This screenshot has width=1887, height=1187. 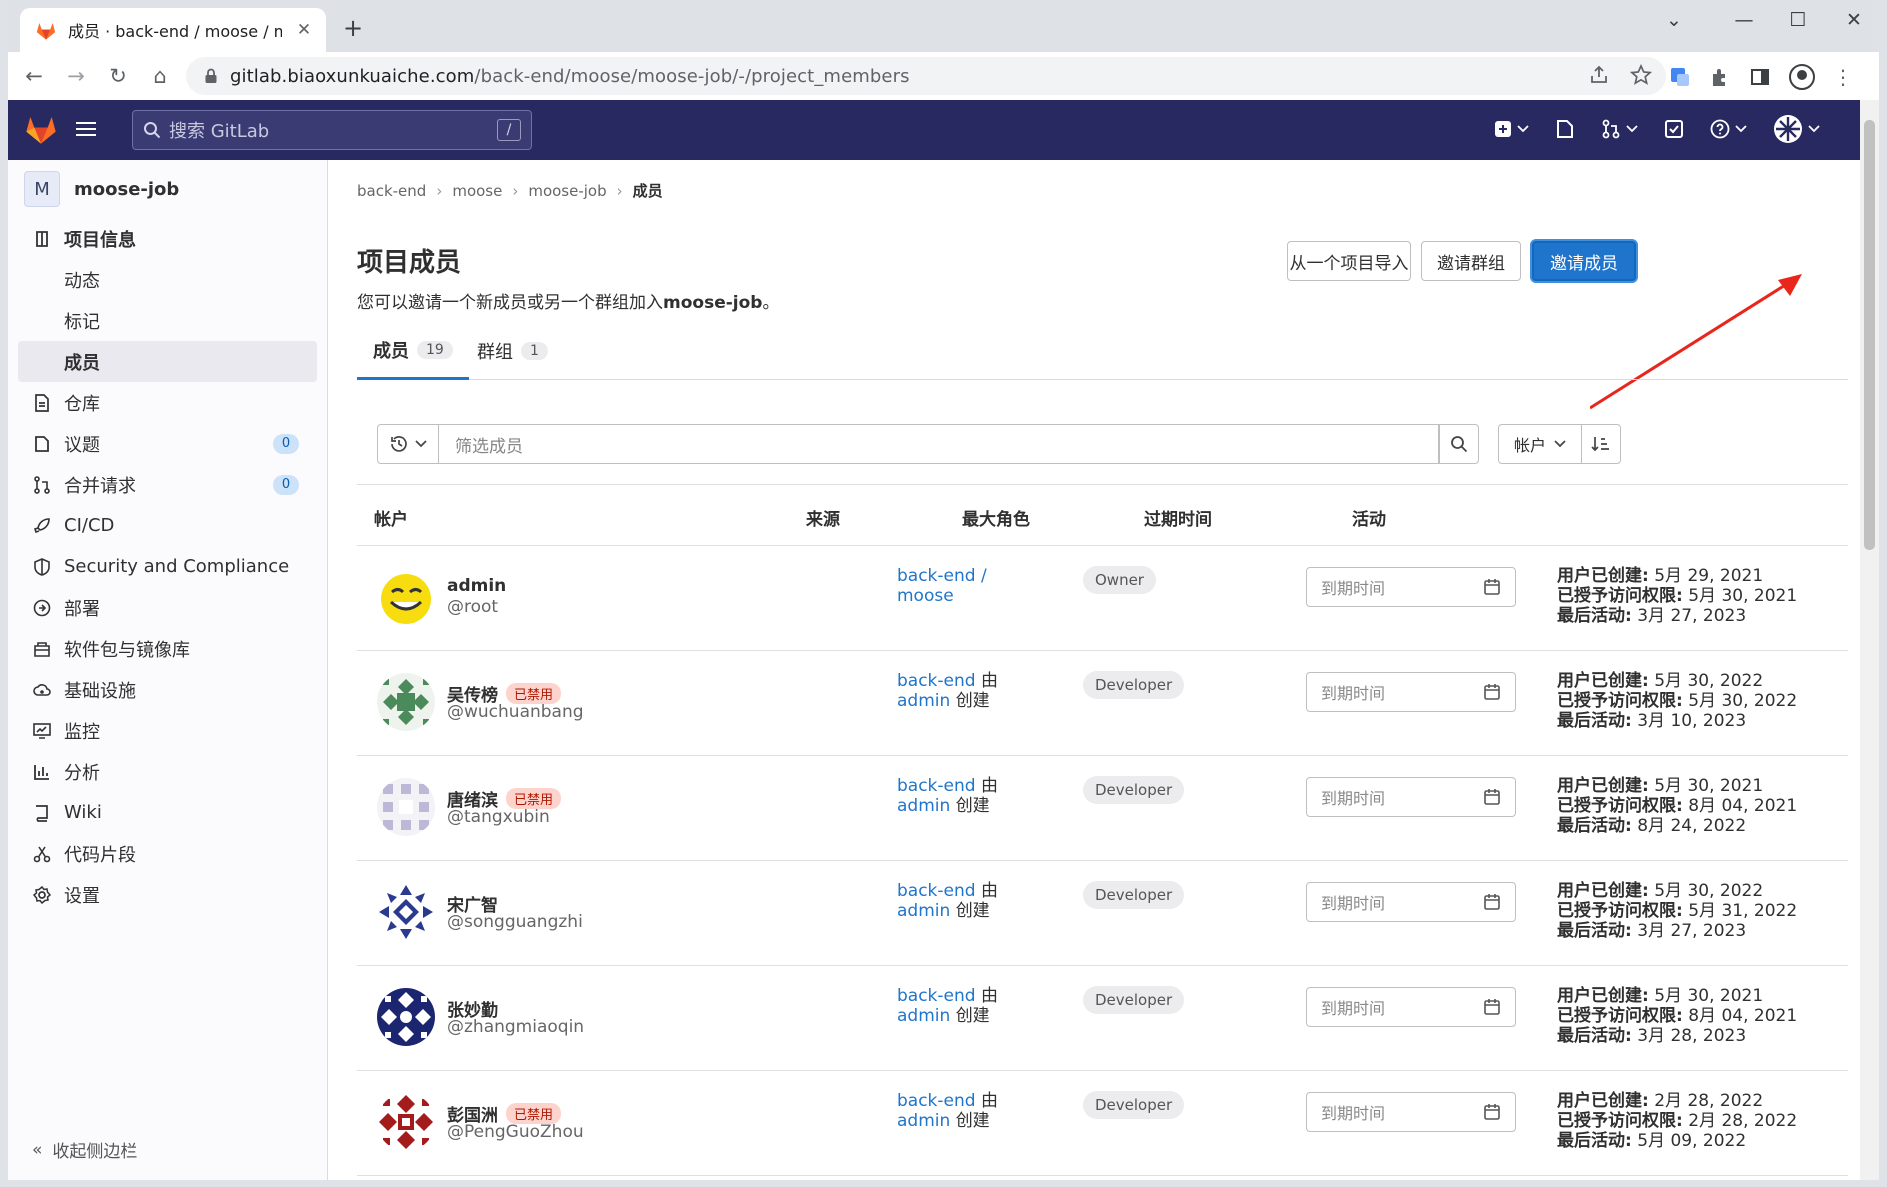 I want to click on create-new-dropdown, so click(x=1511, y=129).